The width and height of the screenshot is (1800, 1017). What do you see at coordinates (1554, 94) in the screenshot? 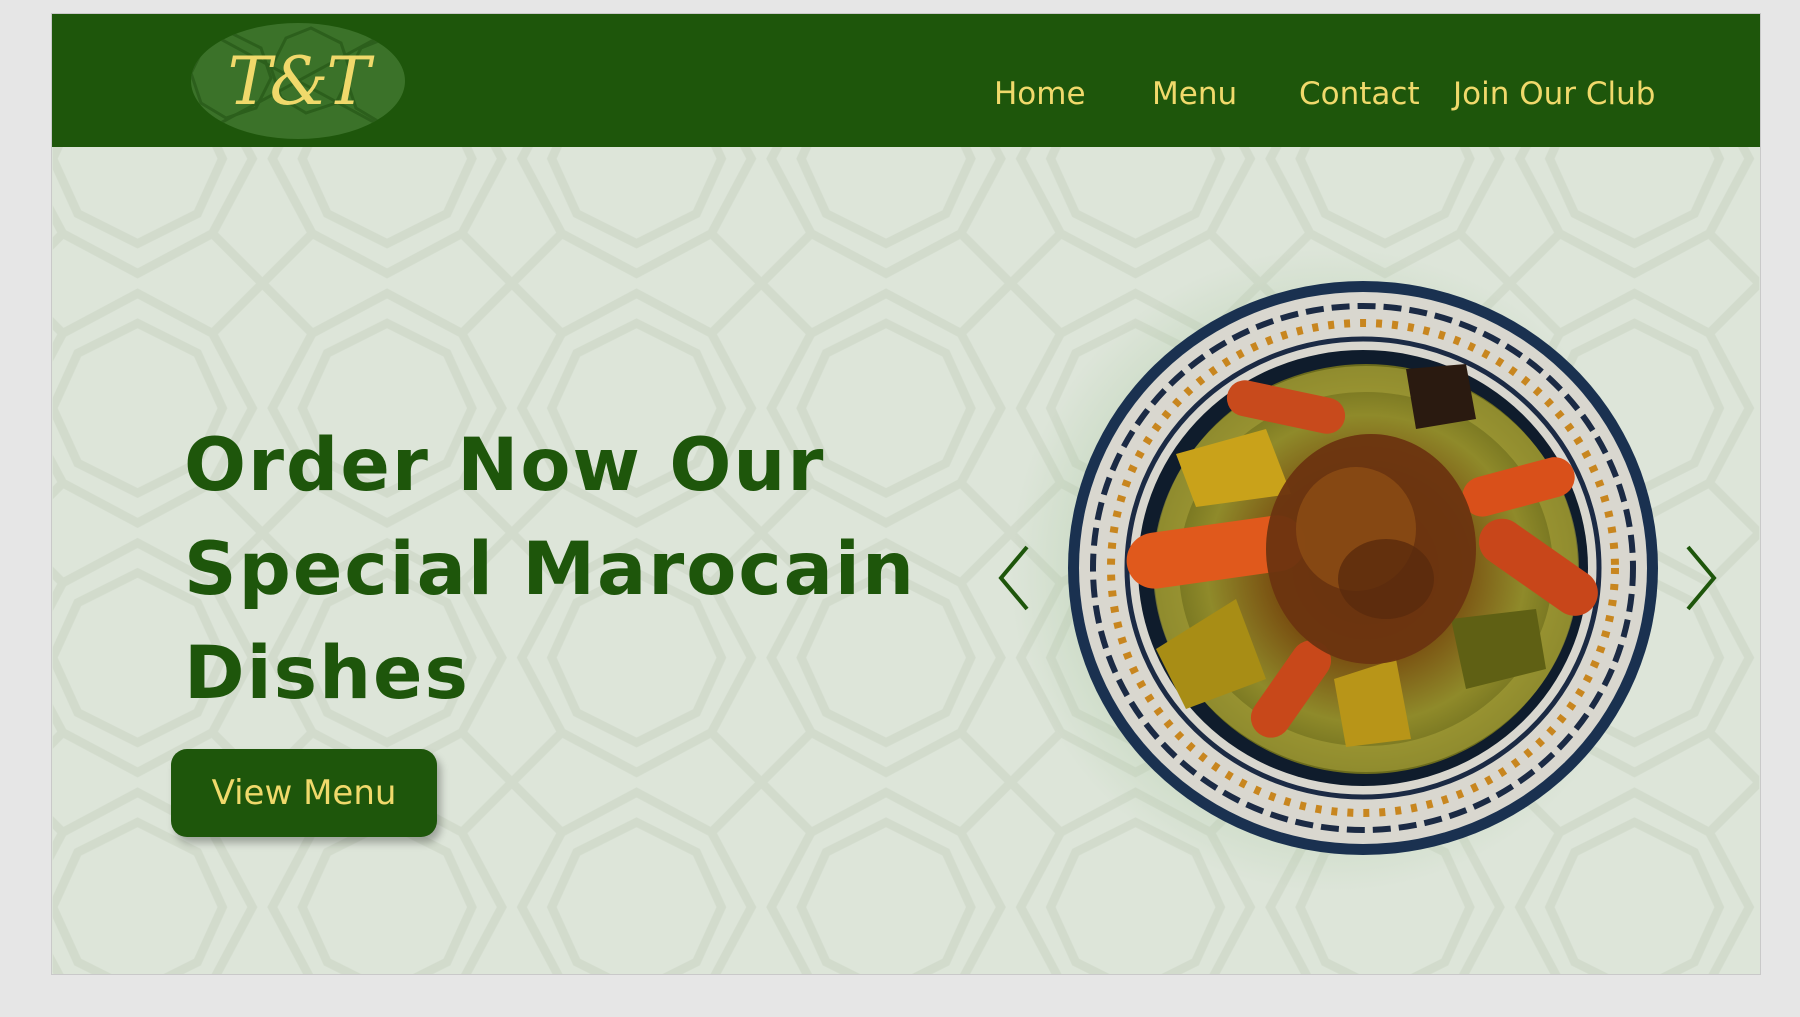
I see `nav-join-our-club: Join Our Club` at bounding box center [1554, 94].